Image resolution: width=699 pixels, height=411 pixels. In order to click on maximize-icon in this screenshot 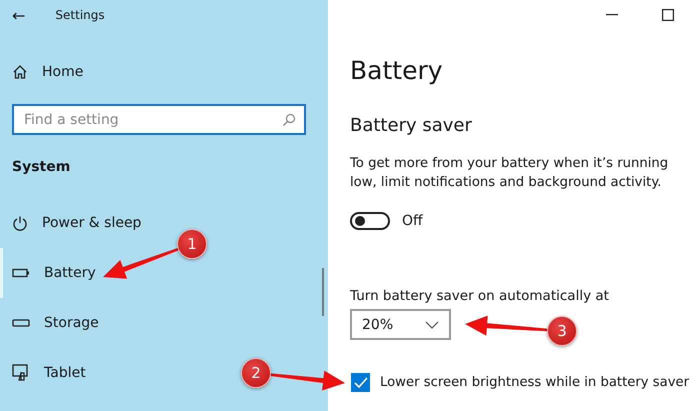, I will do `click(668, 15)`.